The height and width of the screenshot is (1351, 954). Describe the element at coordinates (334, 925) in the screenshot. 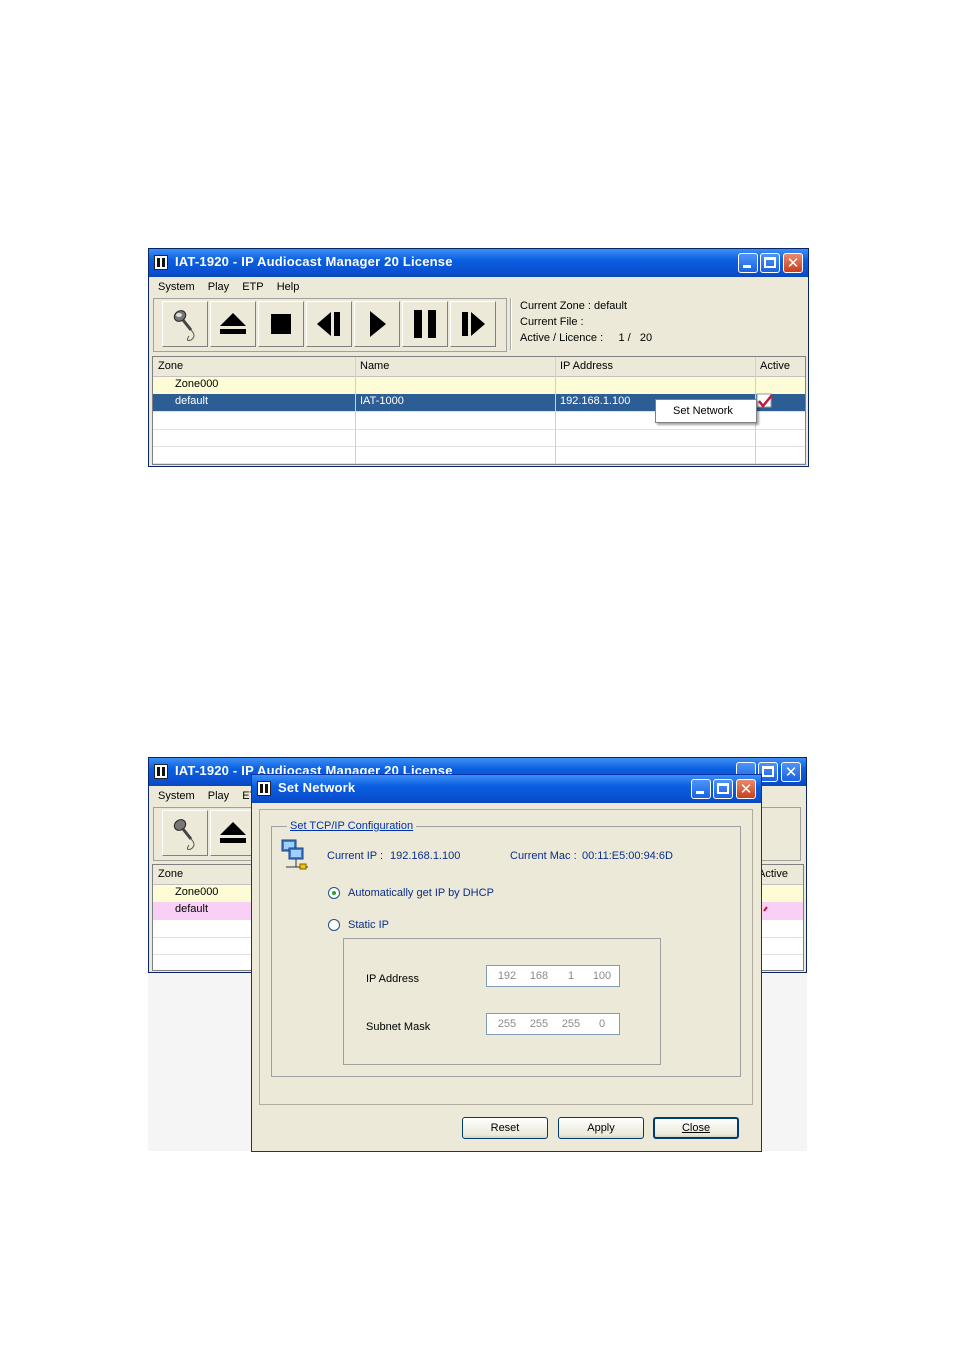

I see `static-ip-radio` at that location.